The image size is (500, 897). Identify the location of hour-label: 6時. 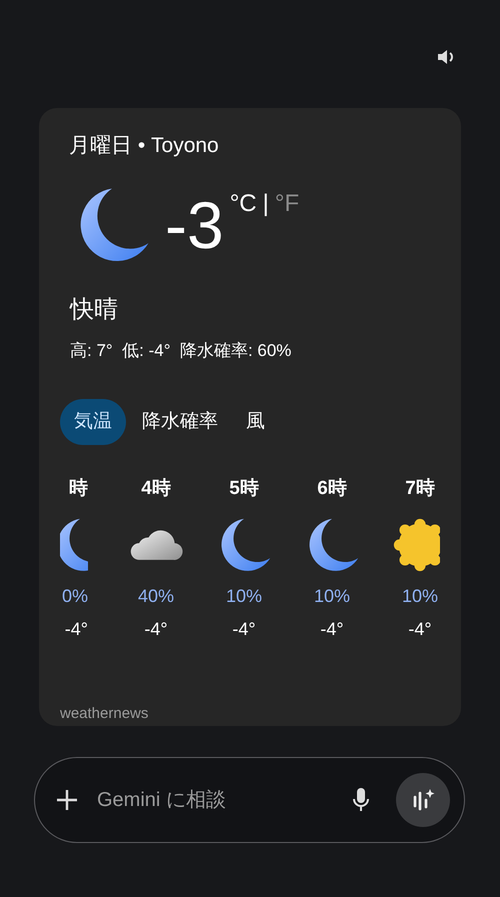
(332, 489).